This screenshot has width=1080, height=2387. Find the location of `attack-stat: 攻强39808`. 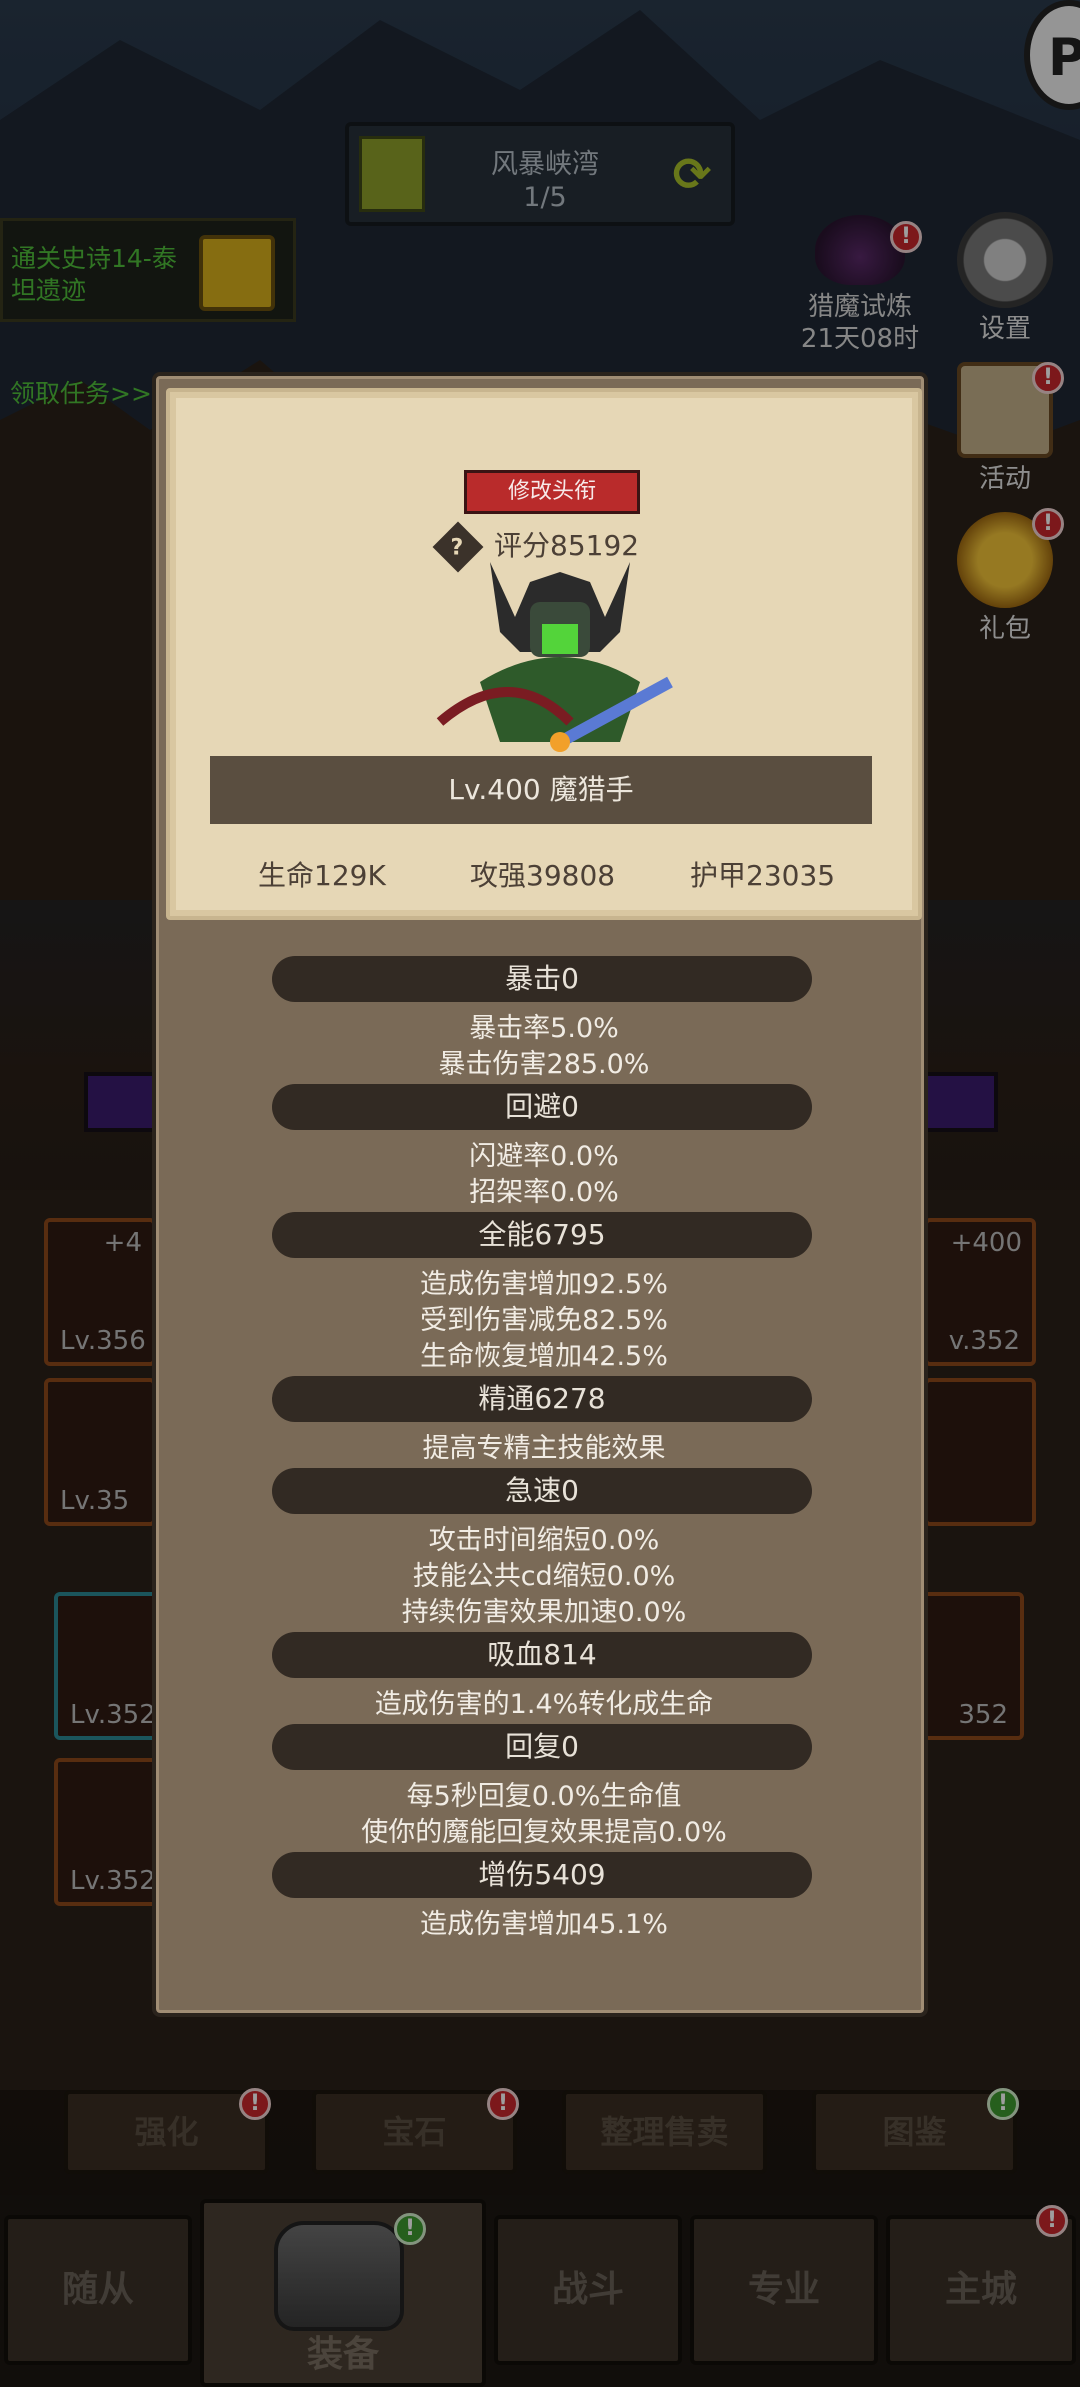

attack-stat: 攻强39808 is located at coordinates (543, 875).